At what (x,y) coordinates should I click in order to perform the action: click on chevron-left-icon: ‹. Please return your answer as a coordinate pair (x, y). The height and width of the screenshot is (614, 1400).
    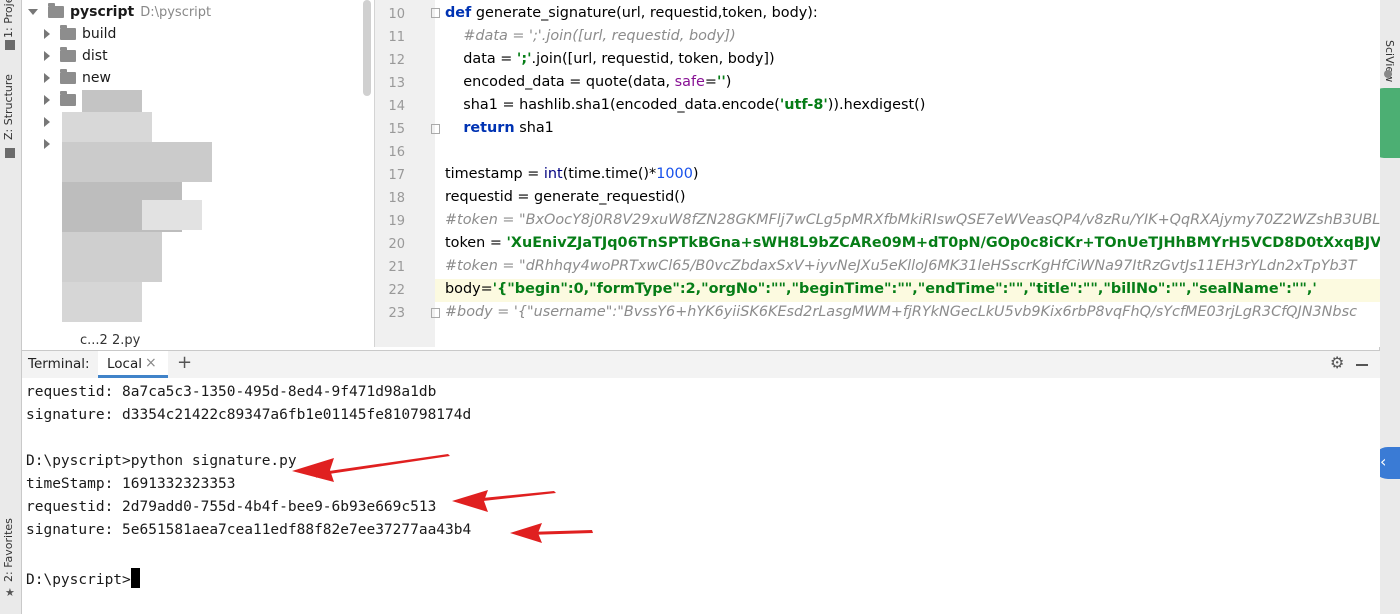
    Looking at the image, I should click on (1383, 461).